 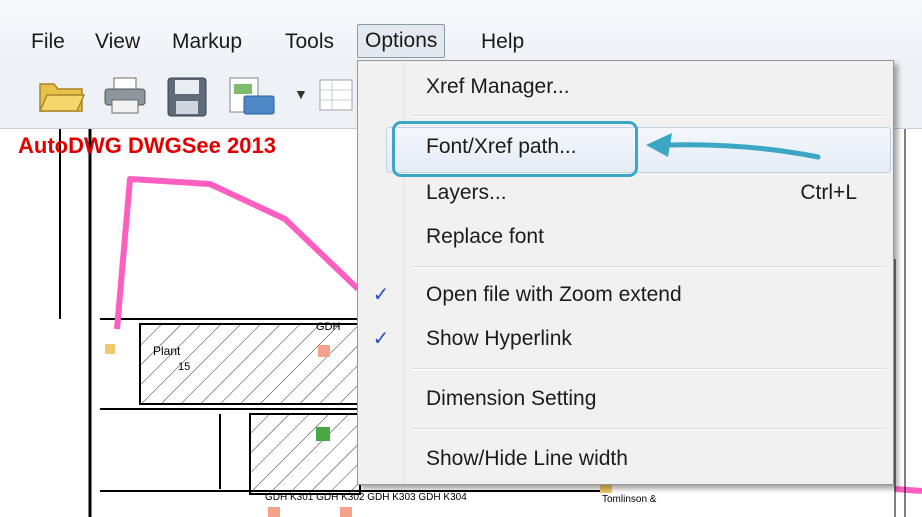 I want to click on drawing-label: GDH K301 GDH K302 GDH K303 GDH K304, so click(x=366, y=497).